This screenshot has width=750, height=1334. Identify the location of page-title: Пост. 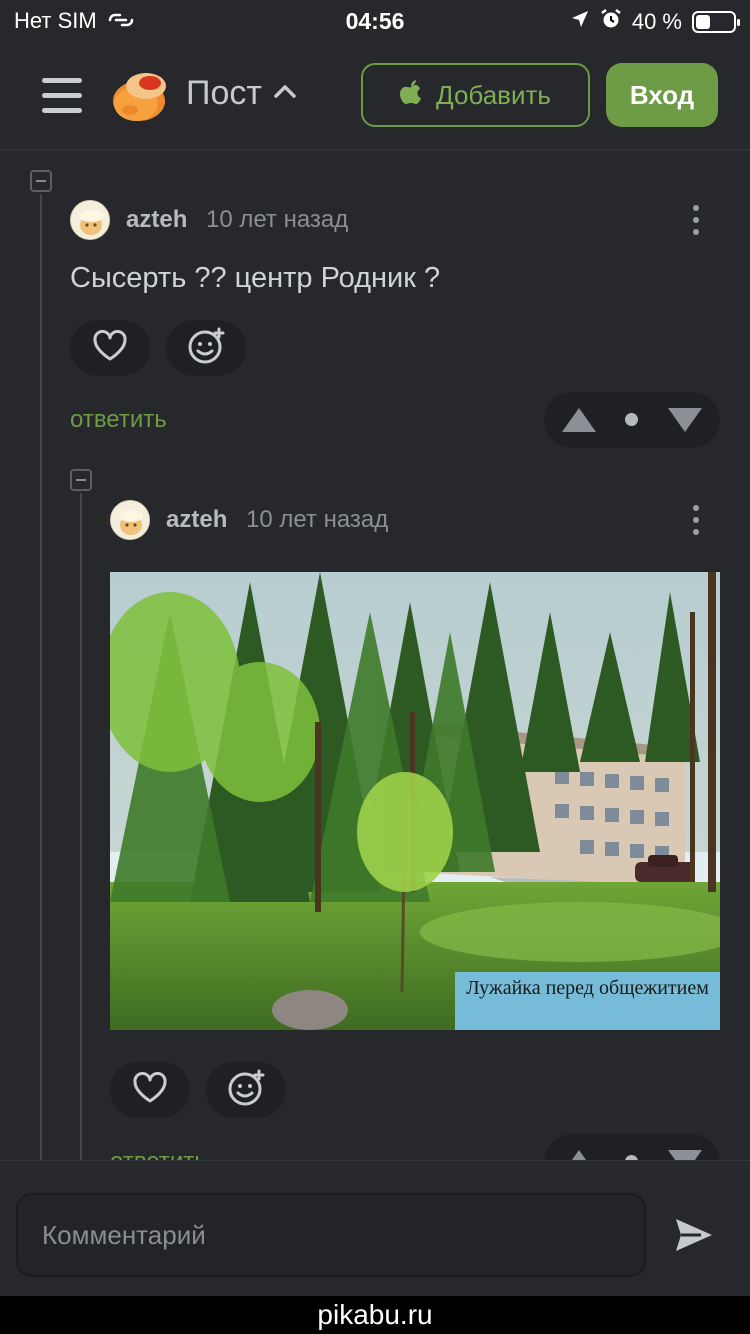
(224, 93).